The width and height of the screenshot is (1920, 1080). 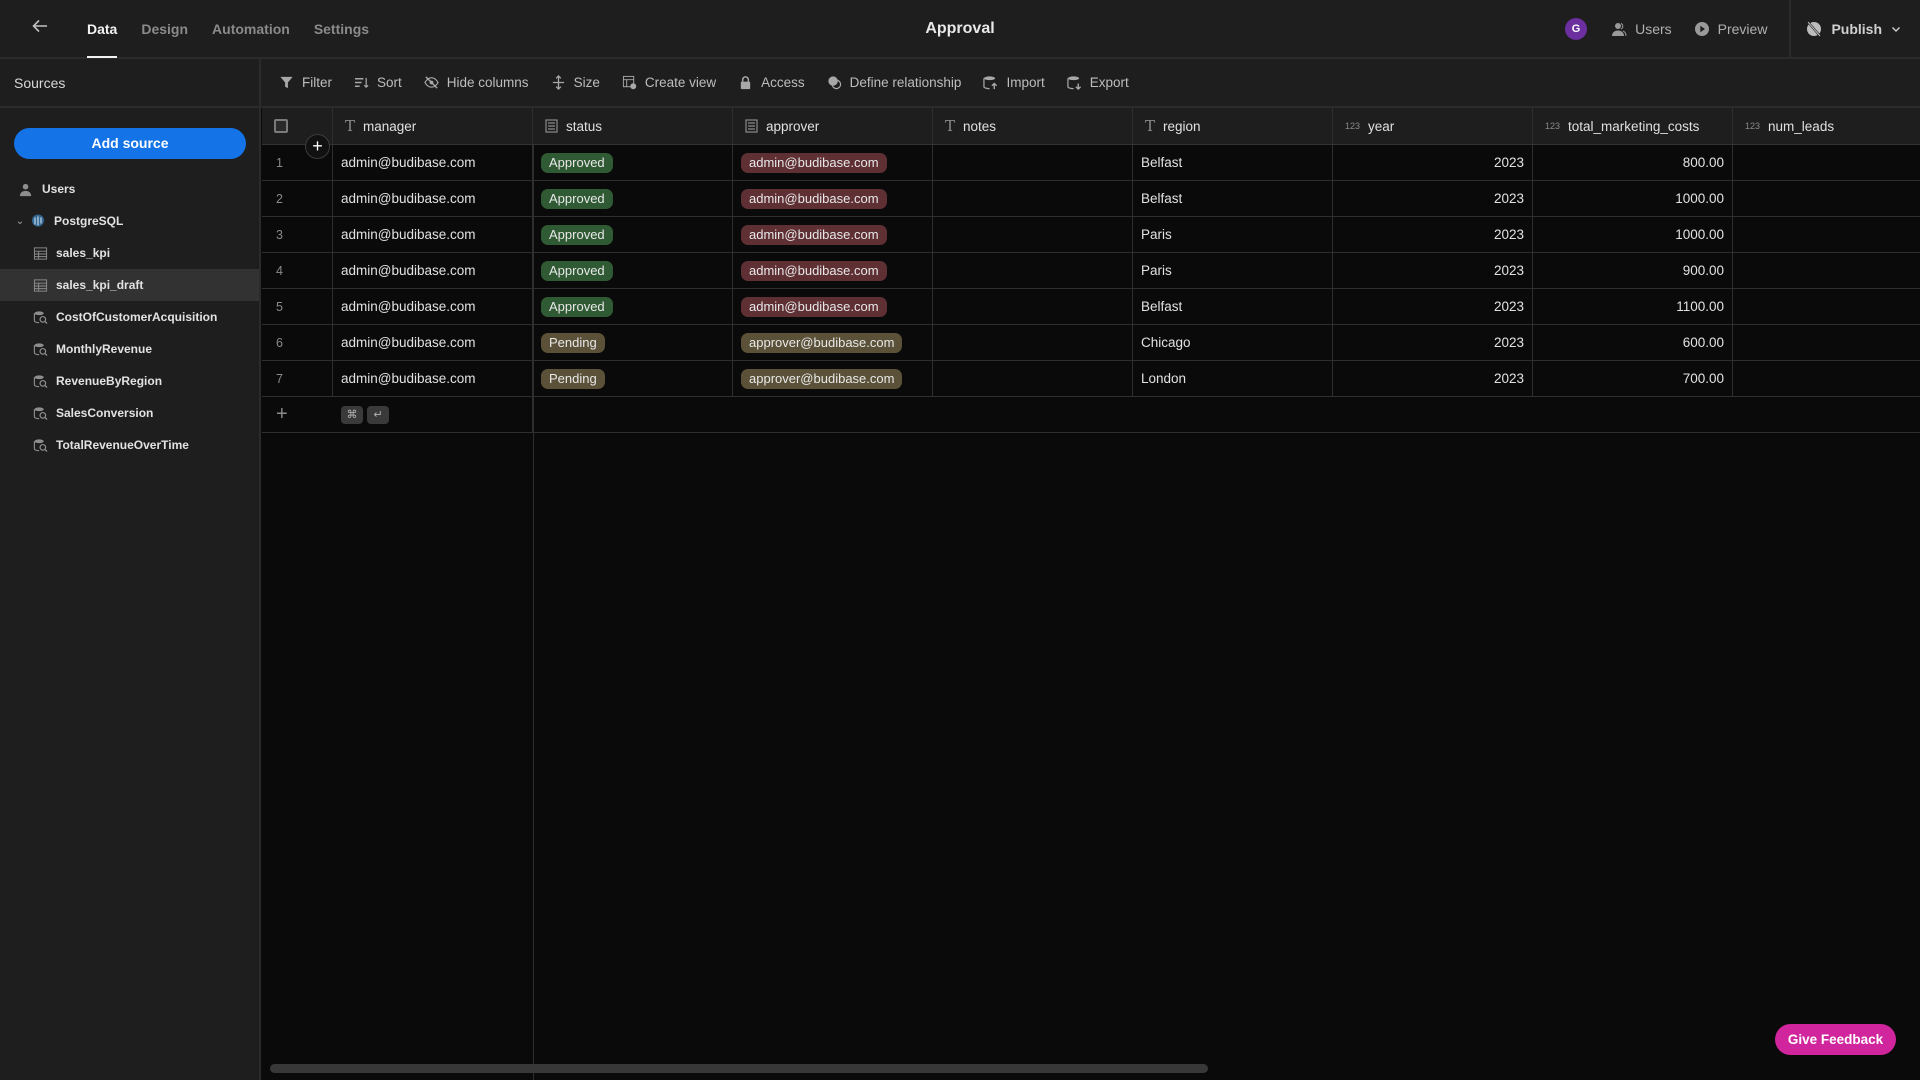 What do you see at coordinates (1233, 126) in the screenshot?
I see `column-header-region: T region` at bounding box center [1233, 126].